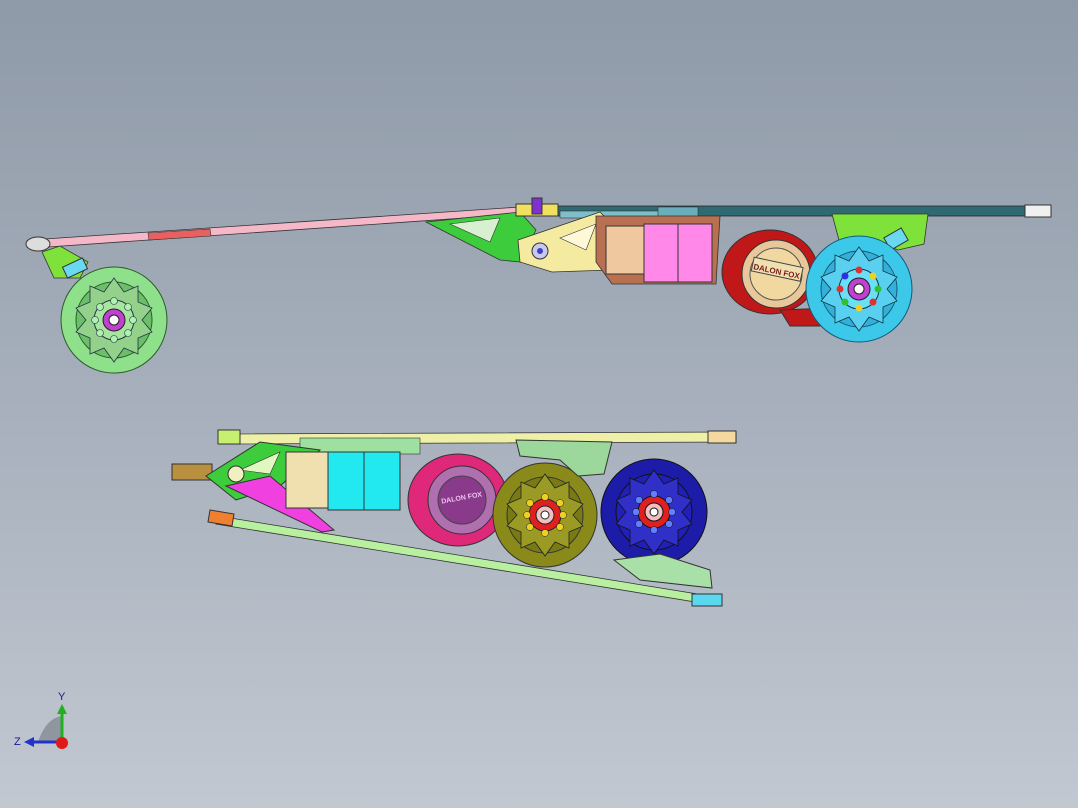  What do you see at coordinates (654, 512) in the screenshot?
I see `folded-rear-wheel` at bounding box center [654, 512].